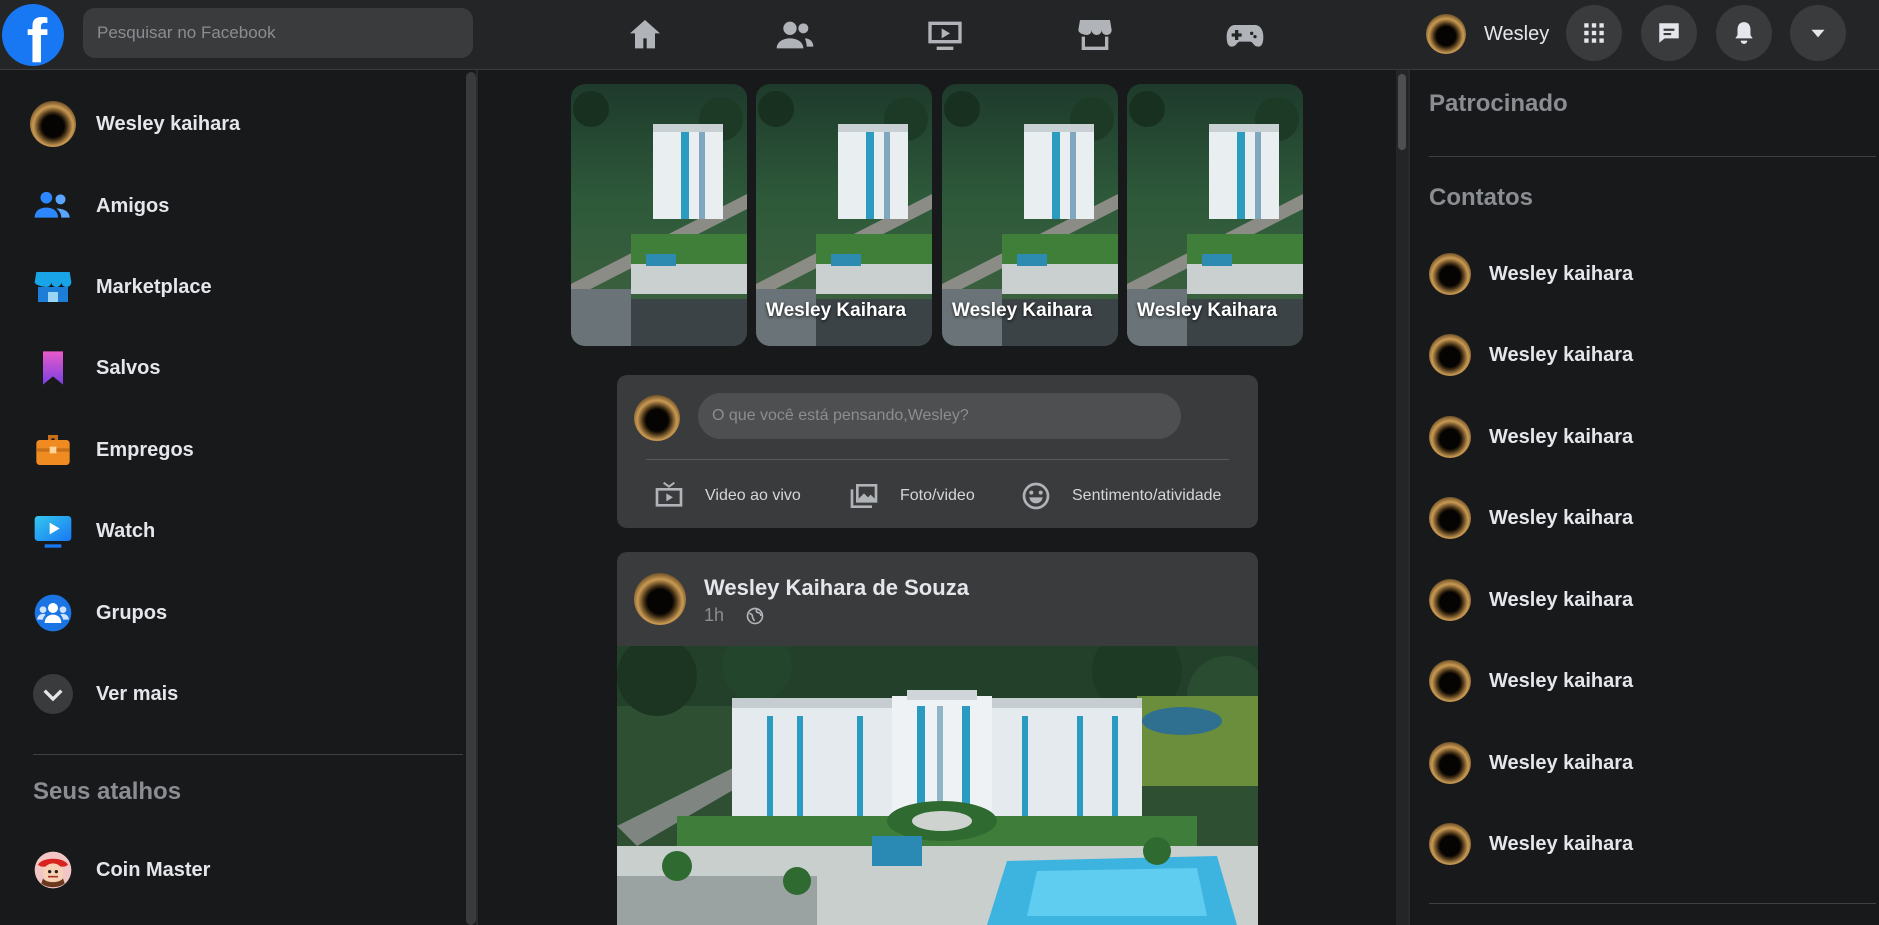 Image resolution: width=1879 pixels, height=925 pixels. Describe the element at coordinates (727, 496) in the screenshot. I see `live-video-button: Video ao vivo` at that location.